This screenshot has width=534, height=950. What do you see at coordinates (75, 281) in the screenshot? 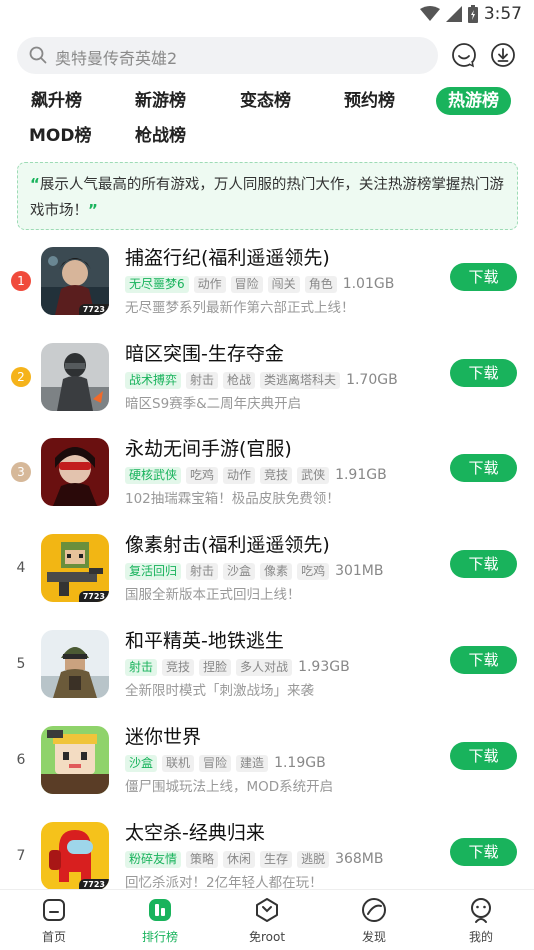
I see `game-icon: 7723` at bounding box center [75, 281].